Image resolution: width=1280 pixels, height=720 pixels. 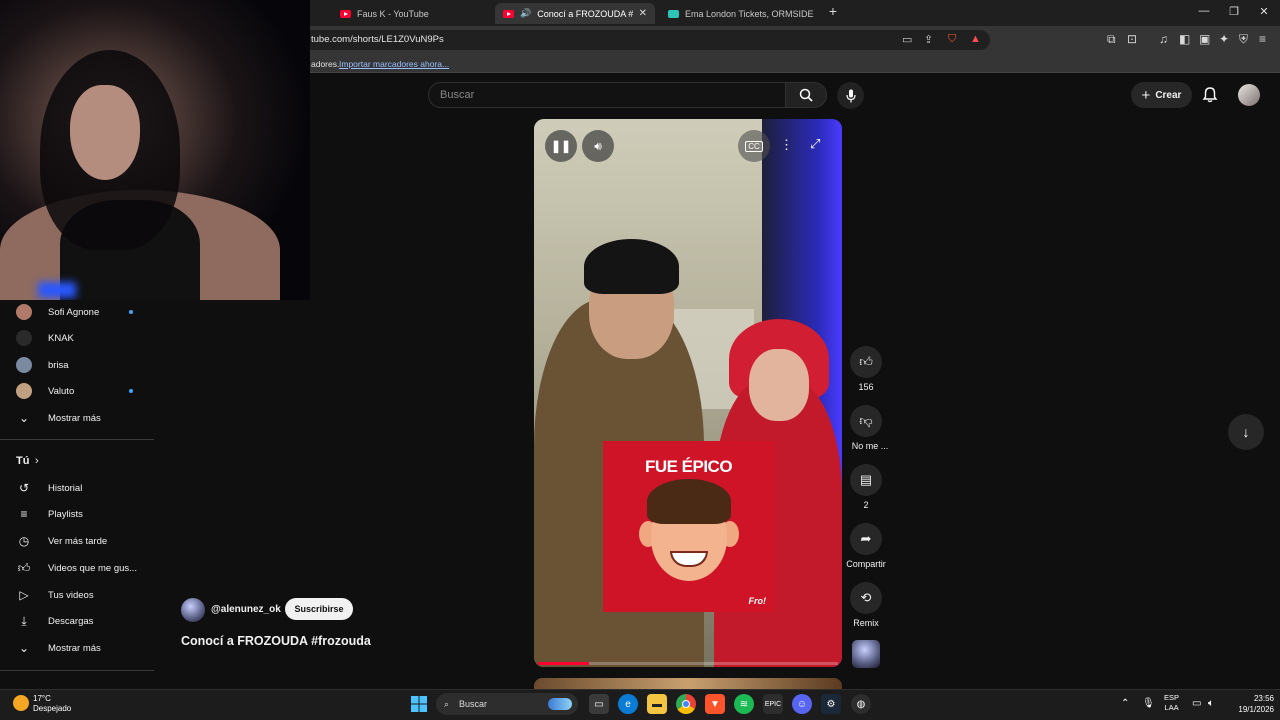 I want to click on remix-icon: ⟲, so click(x=866, y=597).